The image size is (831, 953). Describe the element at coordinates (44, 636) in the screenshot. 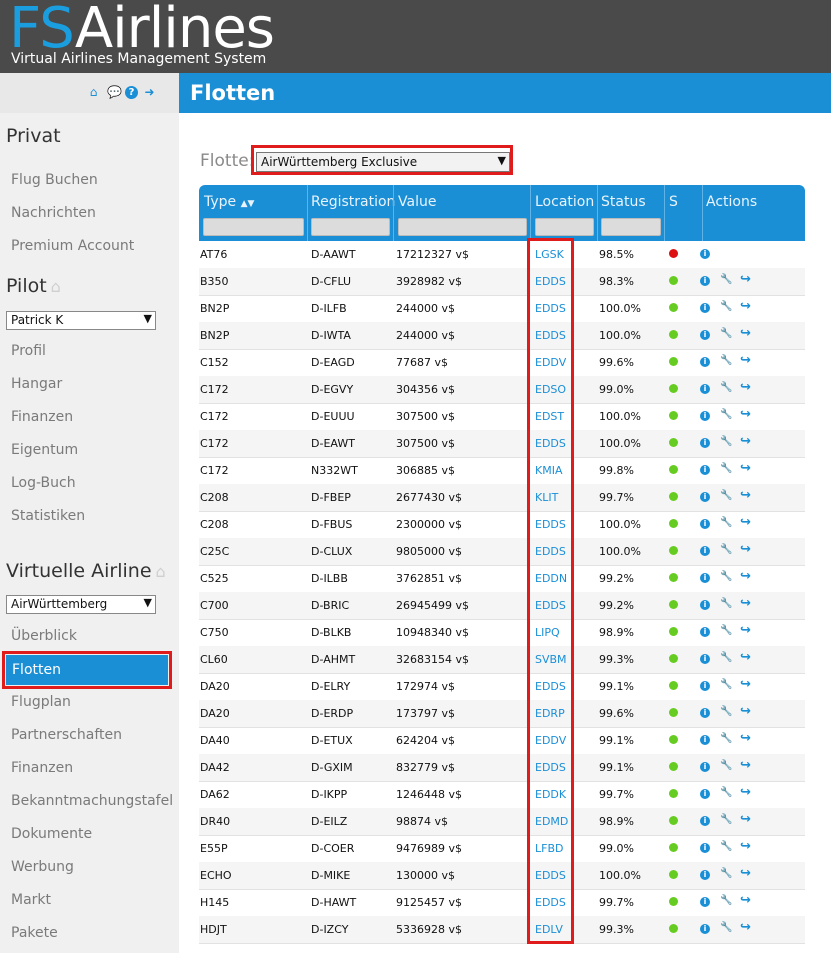

I see `sidebar-item-ueberblick: Überblick` at that location.